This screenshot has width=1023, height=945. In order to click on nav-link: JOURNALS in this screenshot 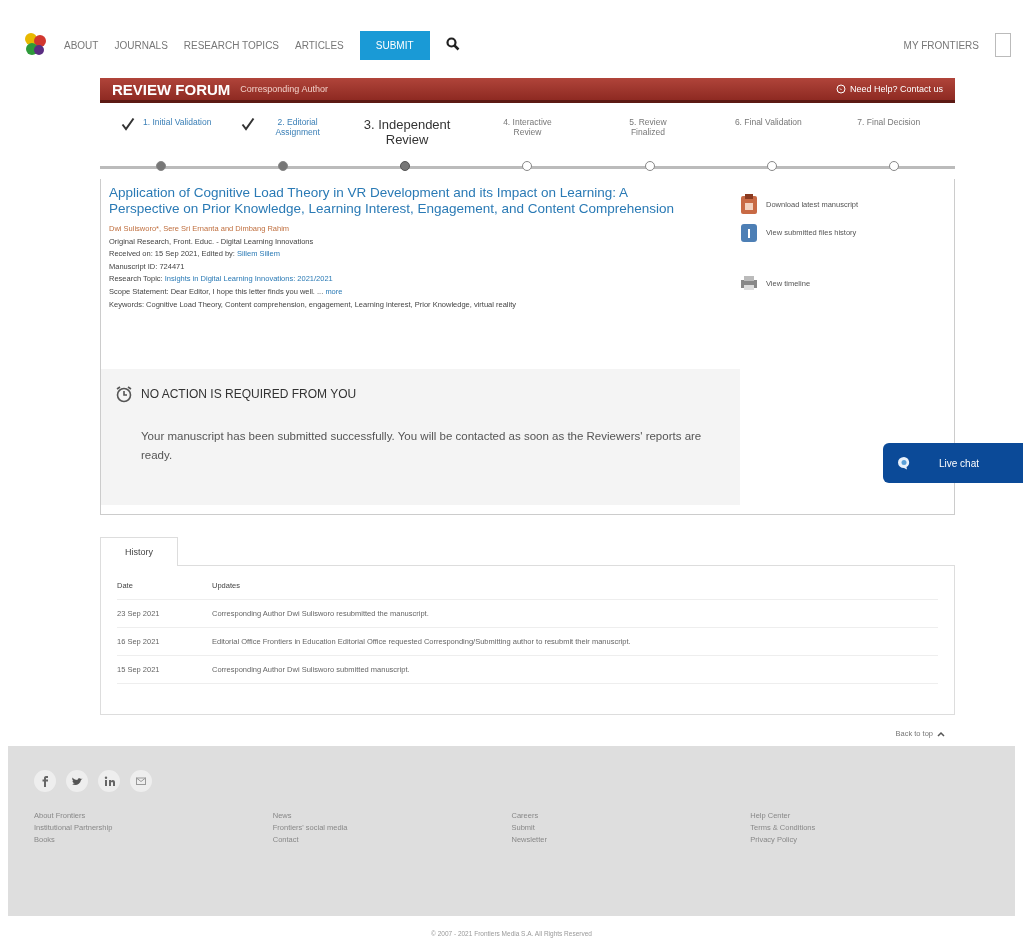, I will do `click(141, 45)`.